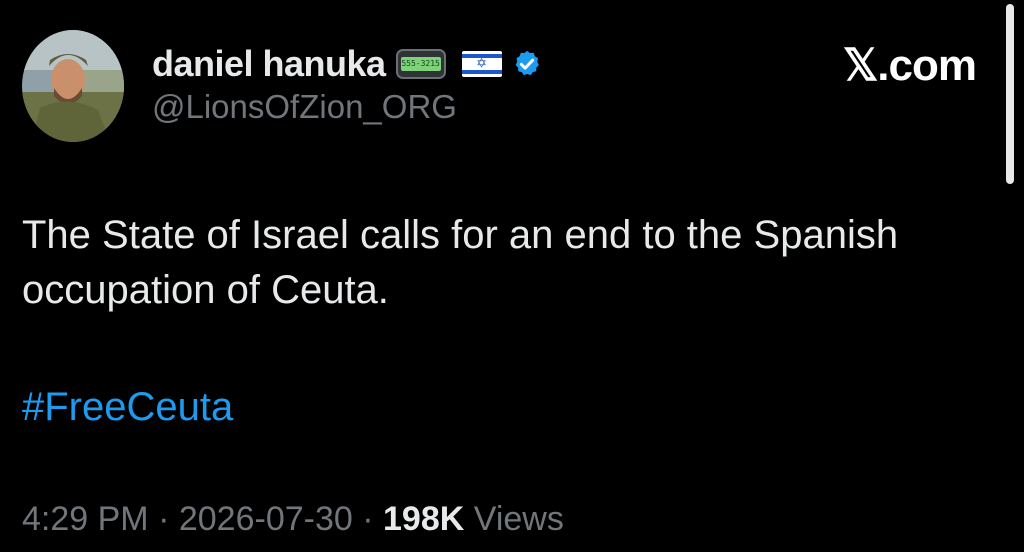 This screenshot has width=1024, height=552. I want to click on tweet-time: 4:29 PM, so click(85, 519).